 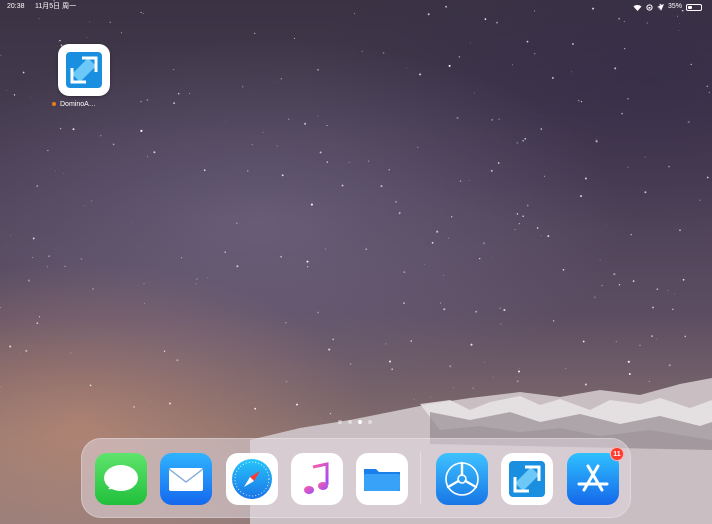 What do you see at coordinates (16, 6) in the screenshot?
I see `status-time: 20:38` at bounding box center [16, 6].